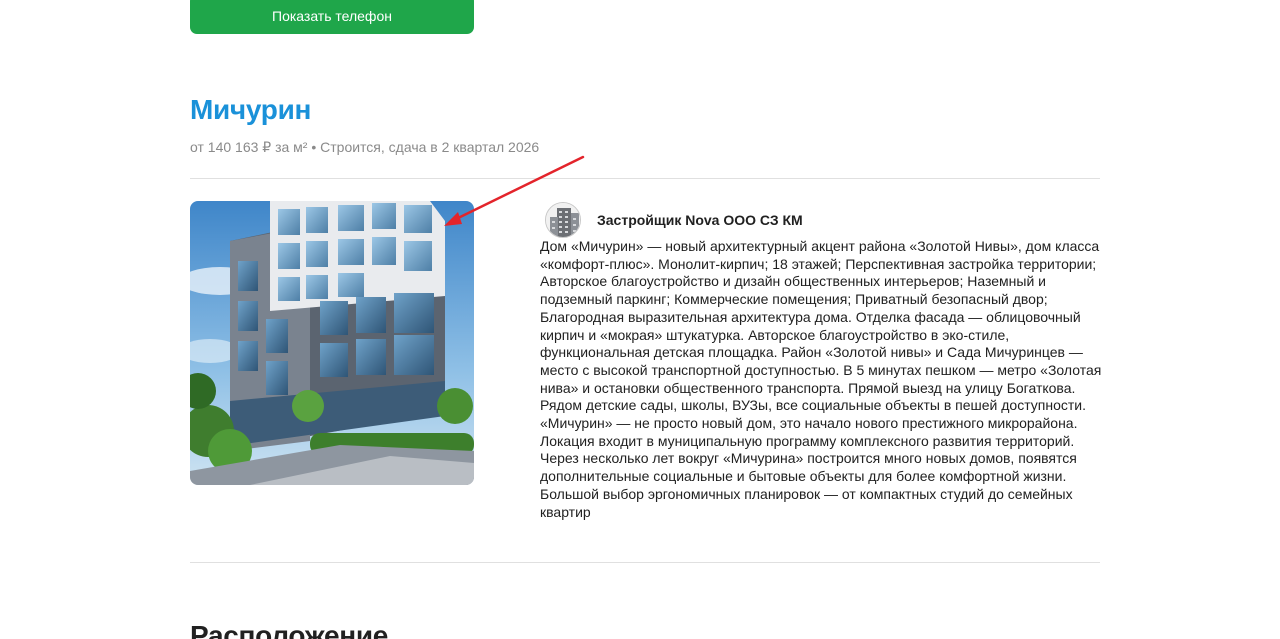  Describe the element at coordinates (563, 220) in the screenshot. I see `building-icon` at that location.